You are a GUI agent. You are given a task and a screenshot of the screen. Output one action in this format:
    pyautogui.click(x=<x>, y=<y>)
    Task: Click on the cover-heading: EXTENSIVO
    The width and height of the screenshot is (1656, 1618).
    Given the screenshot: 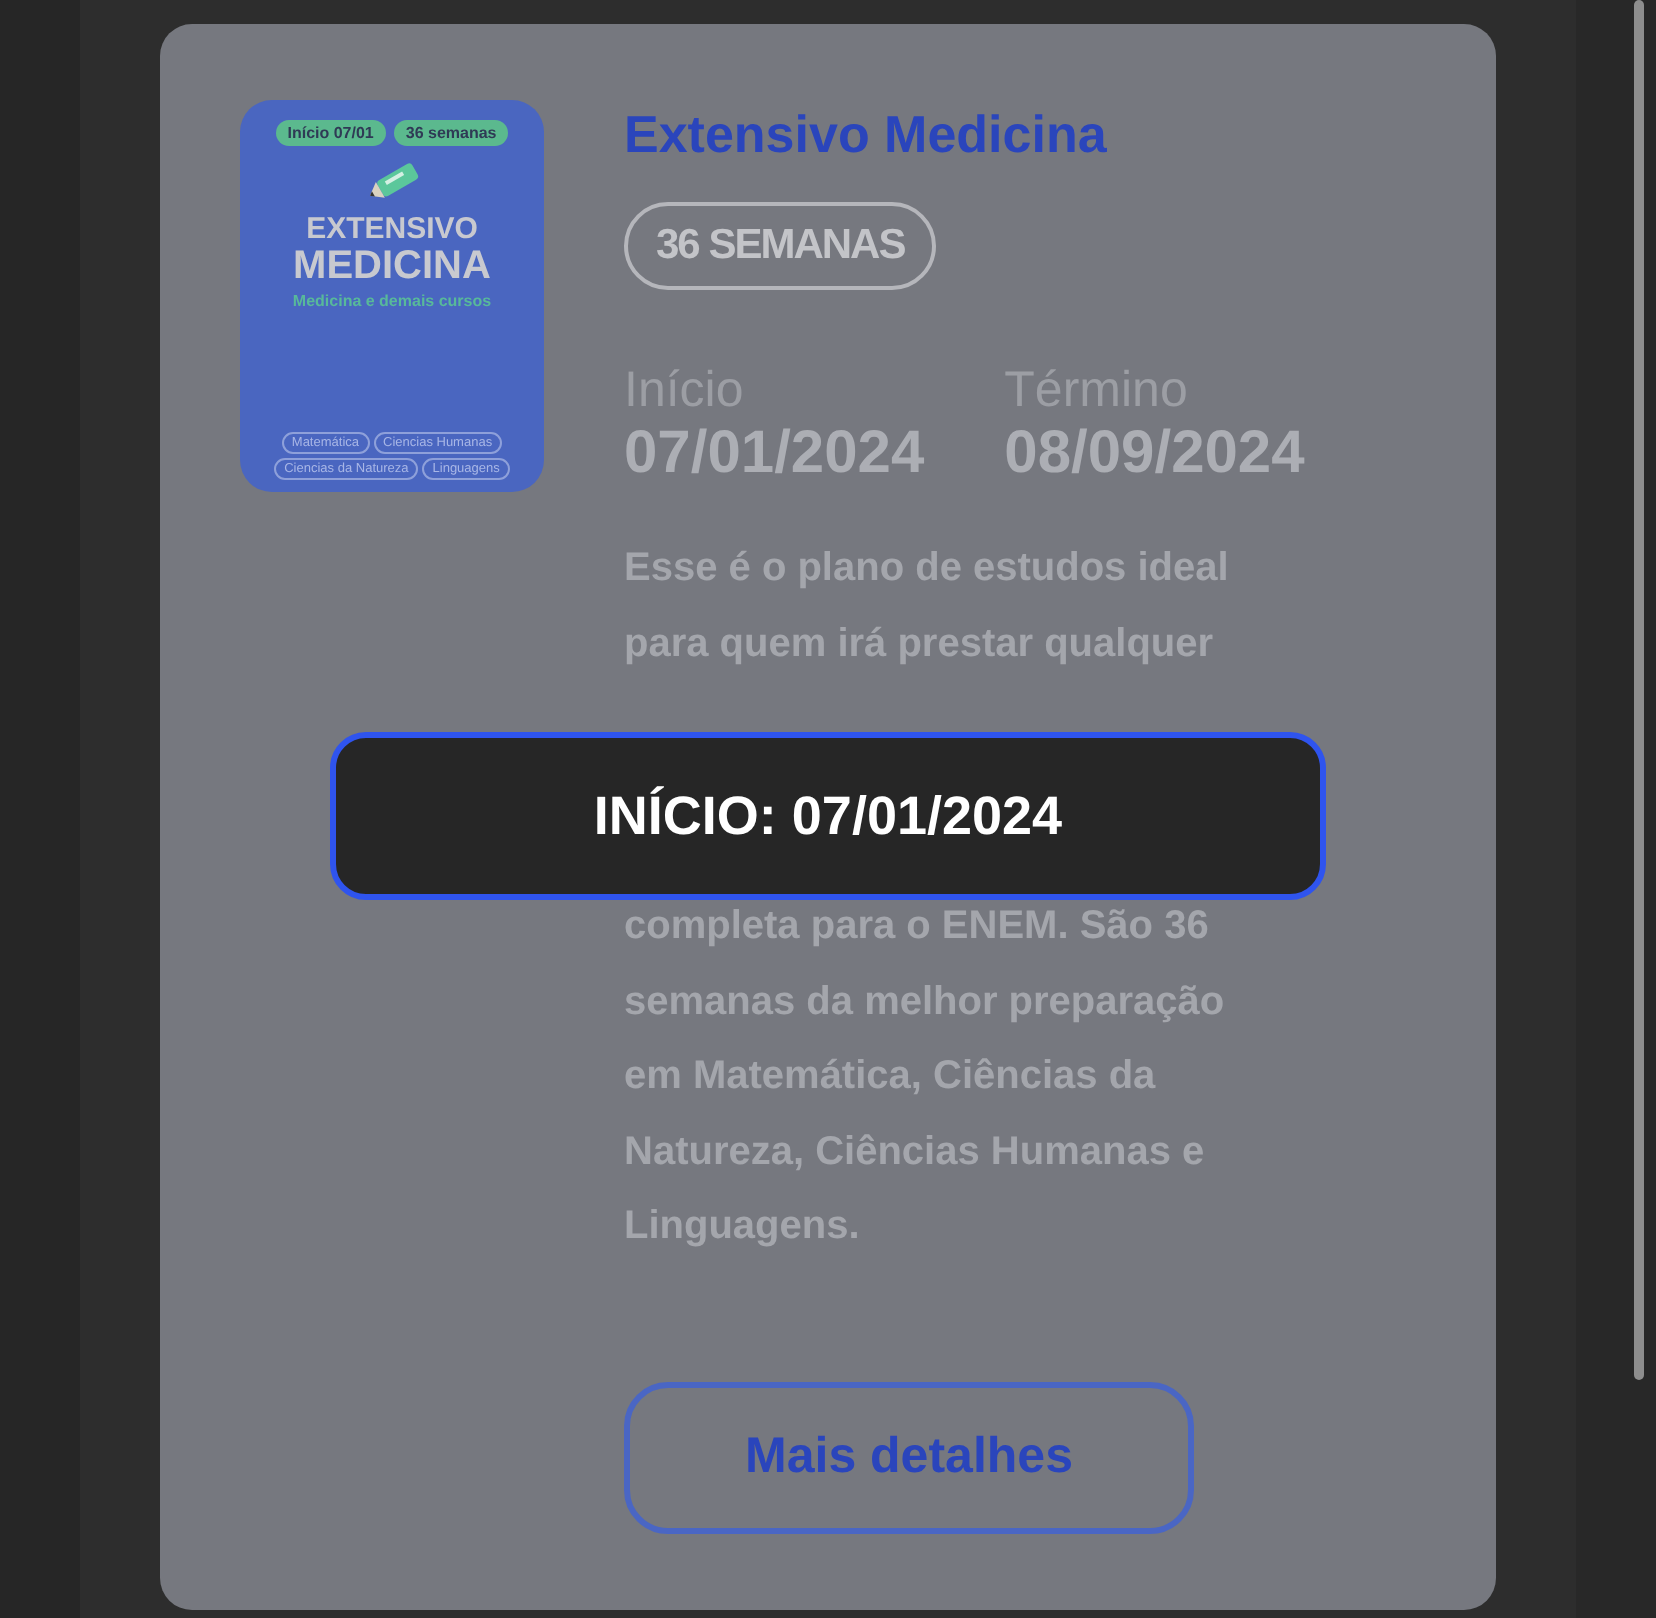 What is the action you would take?
    pyautogui.click(x=392, y=230)
    